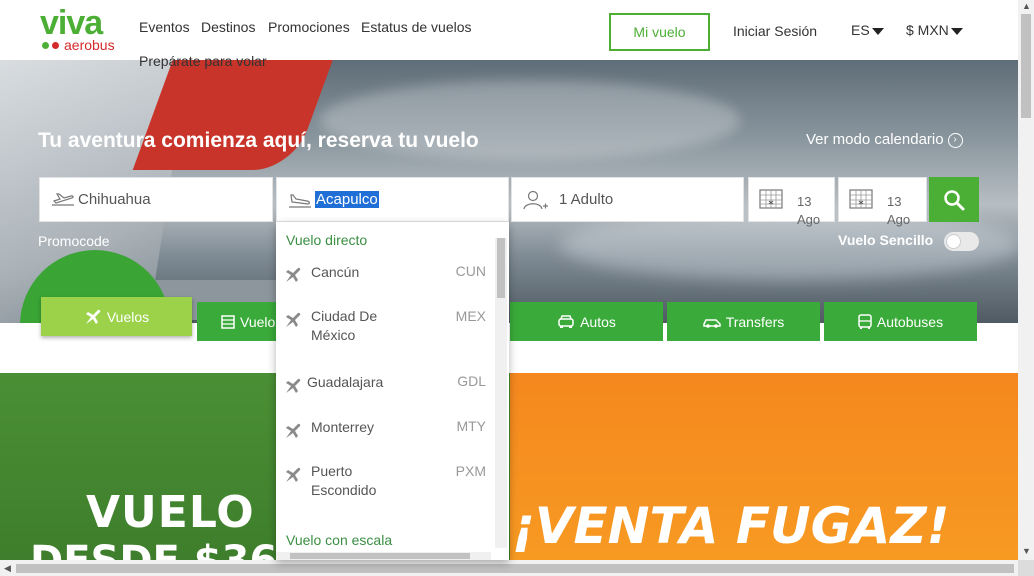 The width and height of the screenshot is (1034, 576). What do you see at coordinates (886, 240) in the screenshot?
I see `one-way-label: Vuelo Sencillo` at bounding box center [886, 240].